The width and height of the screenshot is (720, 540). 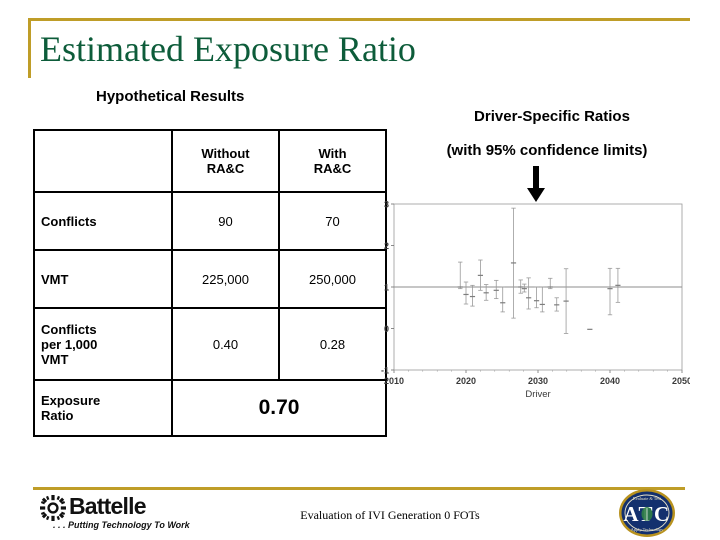 I want to click on atc-top-text: Evaluate & Test, so click(x=647, y=498).